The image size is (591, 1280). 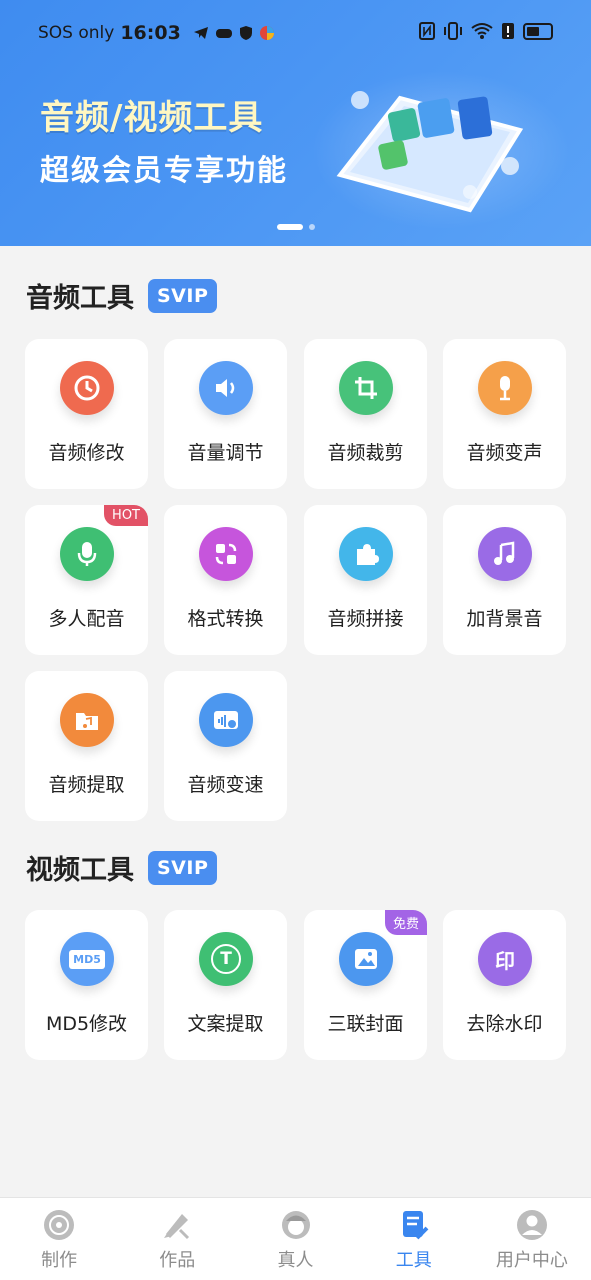 I want to click on tab-label: 工具, so click(x=413, y=1260).